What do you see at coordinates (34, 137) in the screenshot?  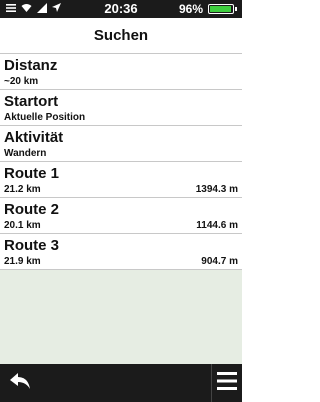 I see `list-item-title: Aktivität` at bounding box center [34, 137].